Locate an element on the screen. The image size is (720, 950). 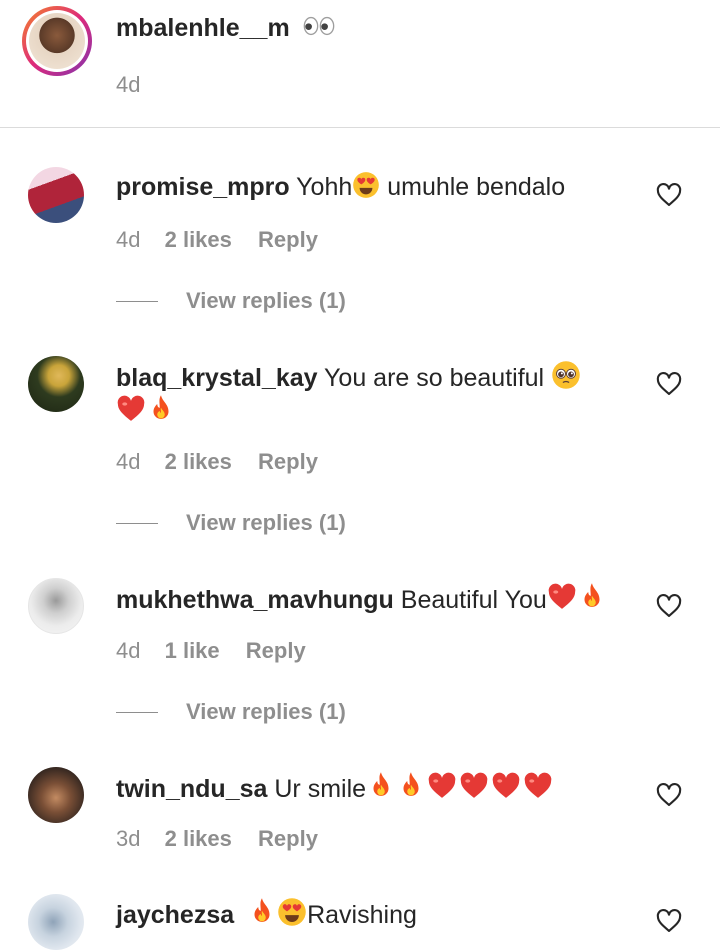
comment-username: promise_mpro is located at coordinates (203, 187).